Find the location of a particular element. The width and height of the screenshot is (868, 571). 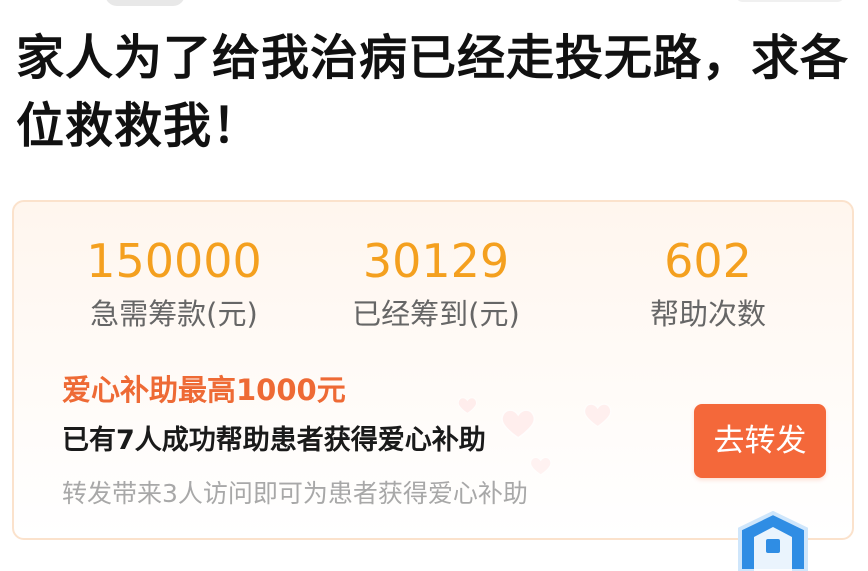

top-image-edge is located at coordinates (434, 6).